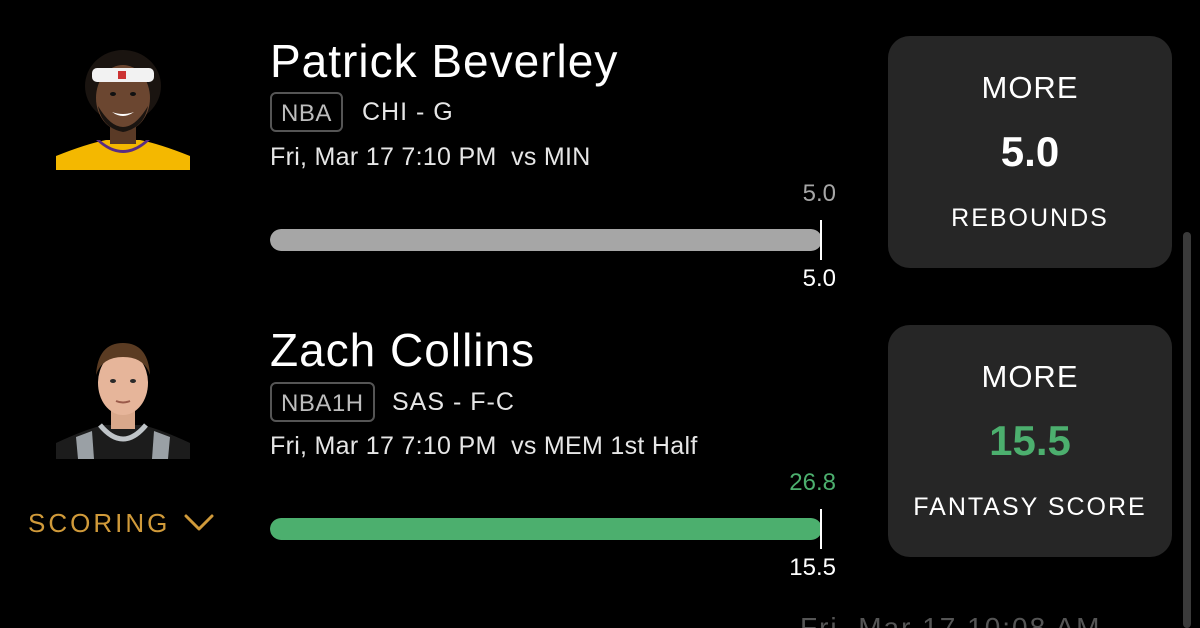 This screenshot has width=1200, height=628. I want to click on scrollbar, so click(1187, 430).